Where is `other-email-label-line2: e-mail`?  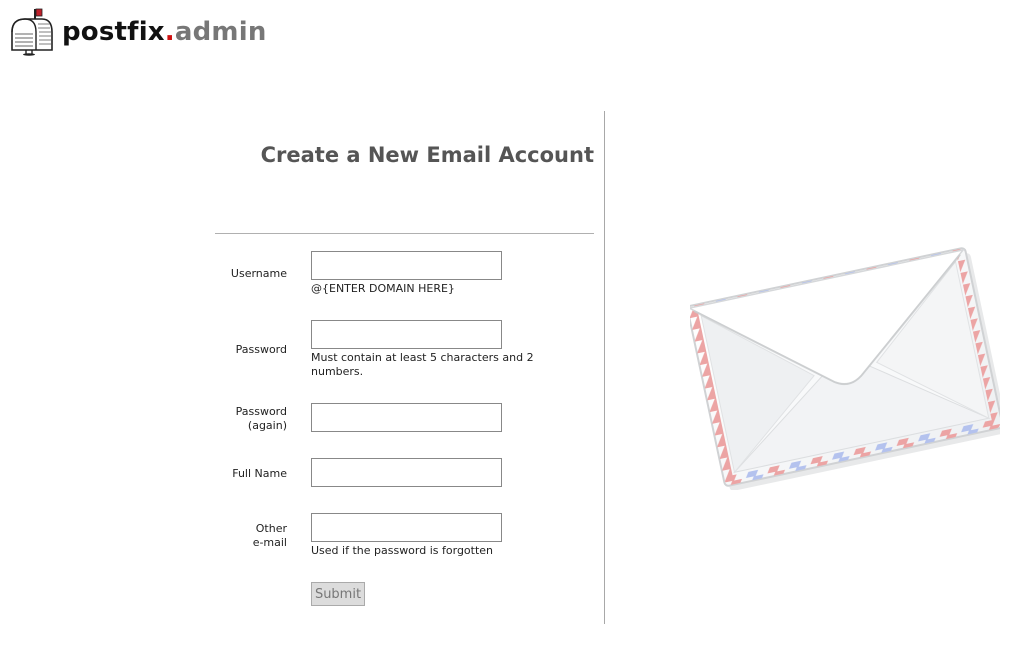 other-email-label-line2: e-mail is located at coordinates (269, 542).